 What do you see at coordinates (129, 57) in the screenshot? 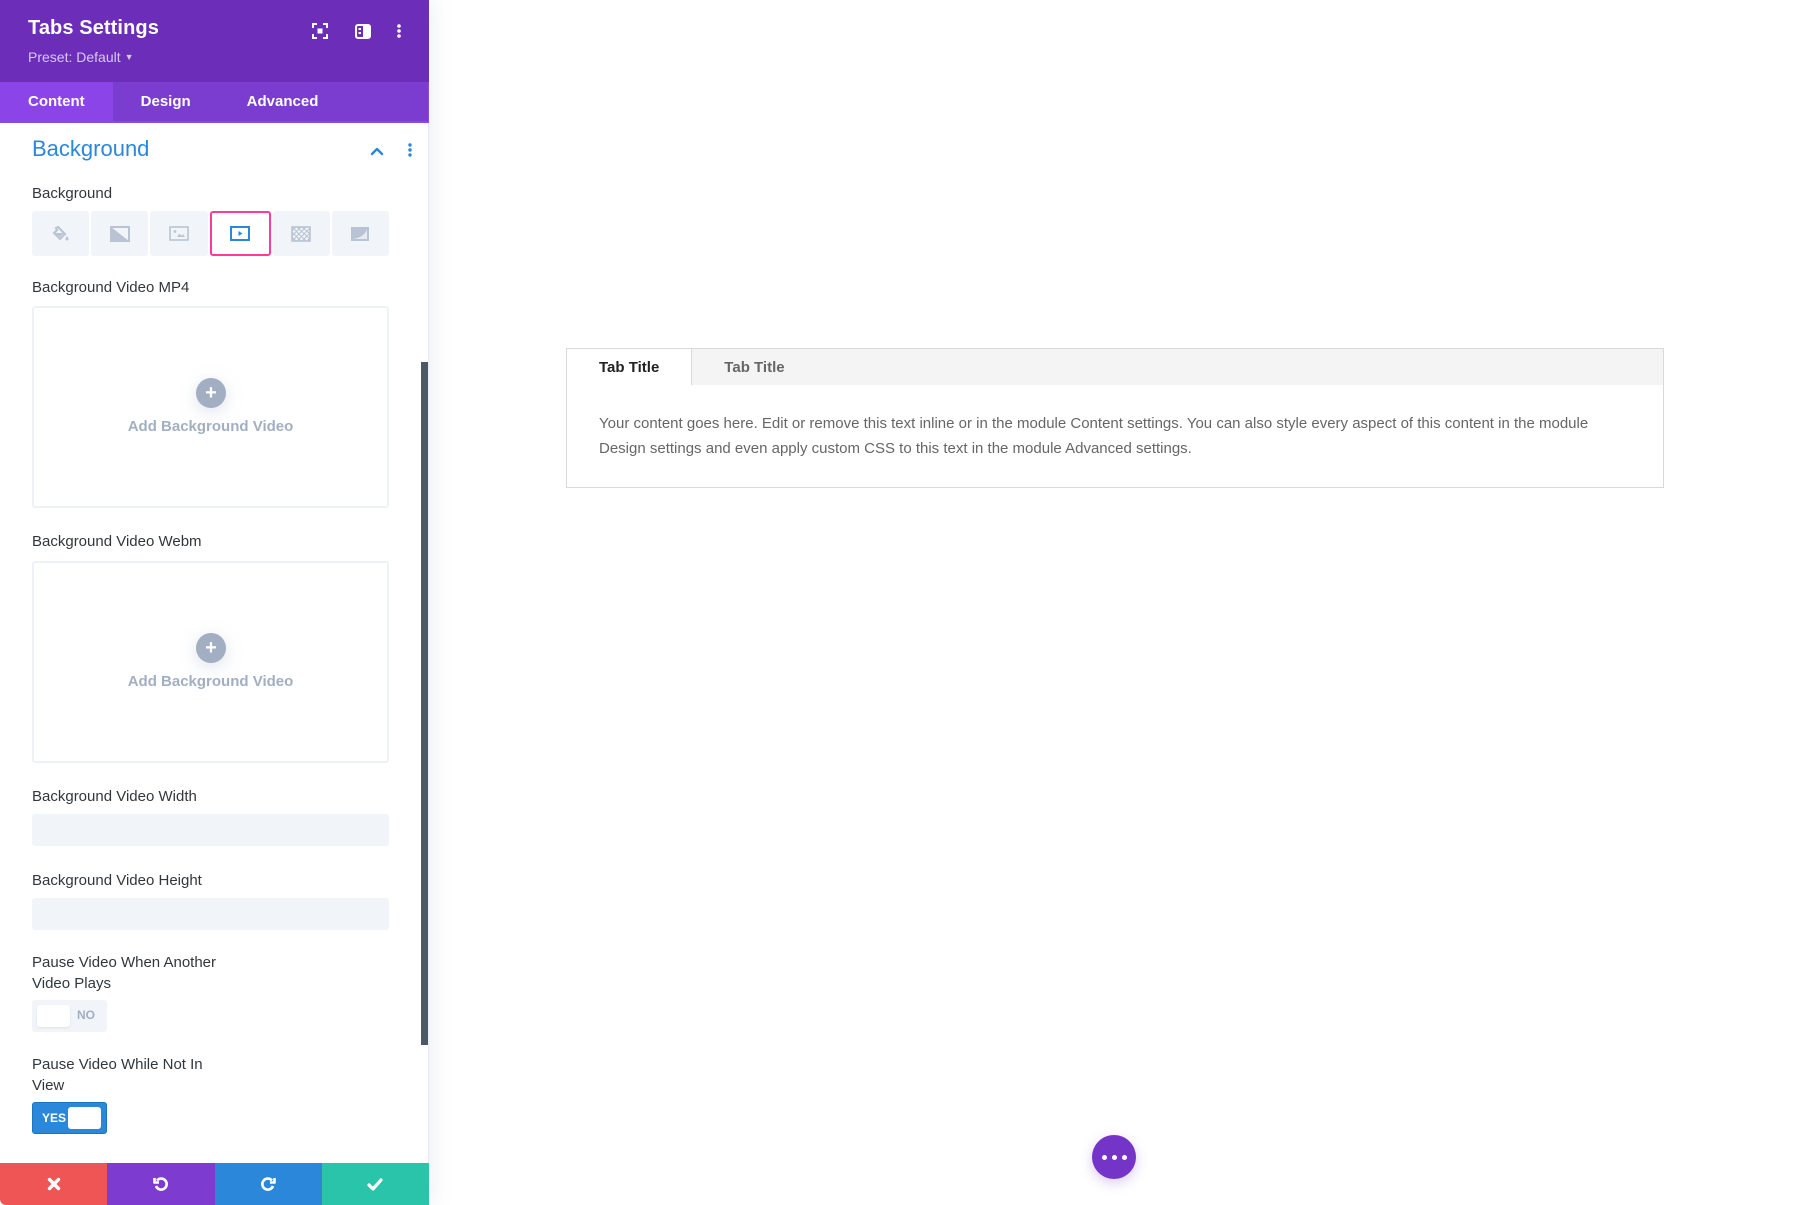
I see `caret-down-icon: ▼` at bounding box center [129, 57].